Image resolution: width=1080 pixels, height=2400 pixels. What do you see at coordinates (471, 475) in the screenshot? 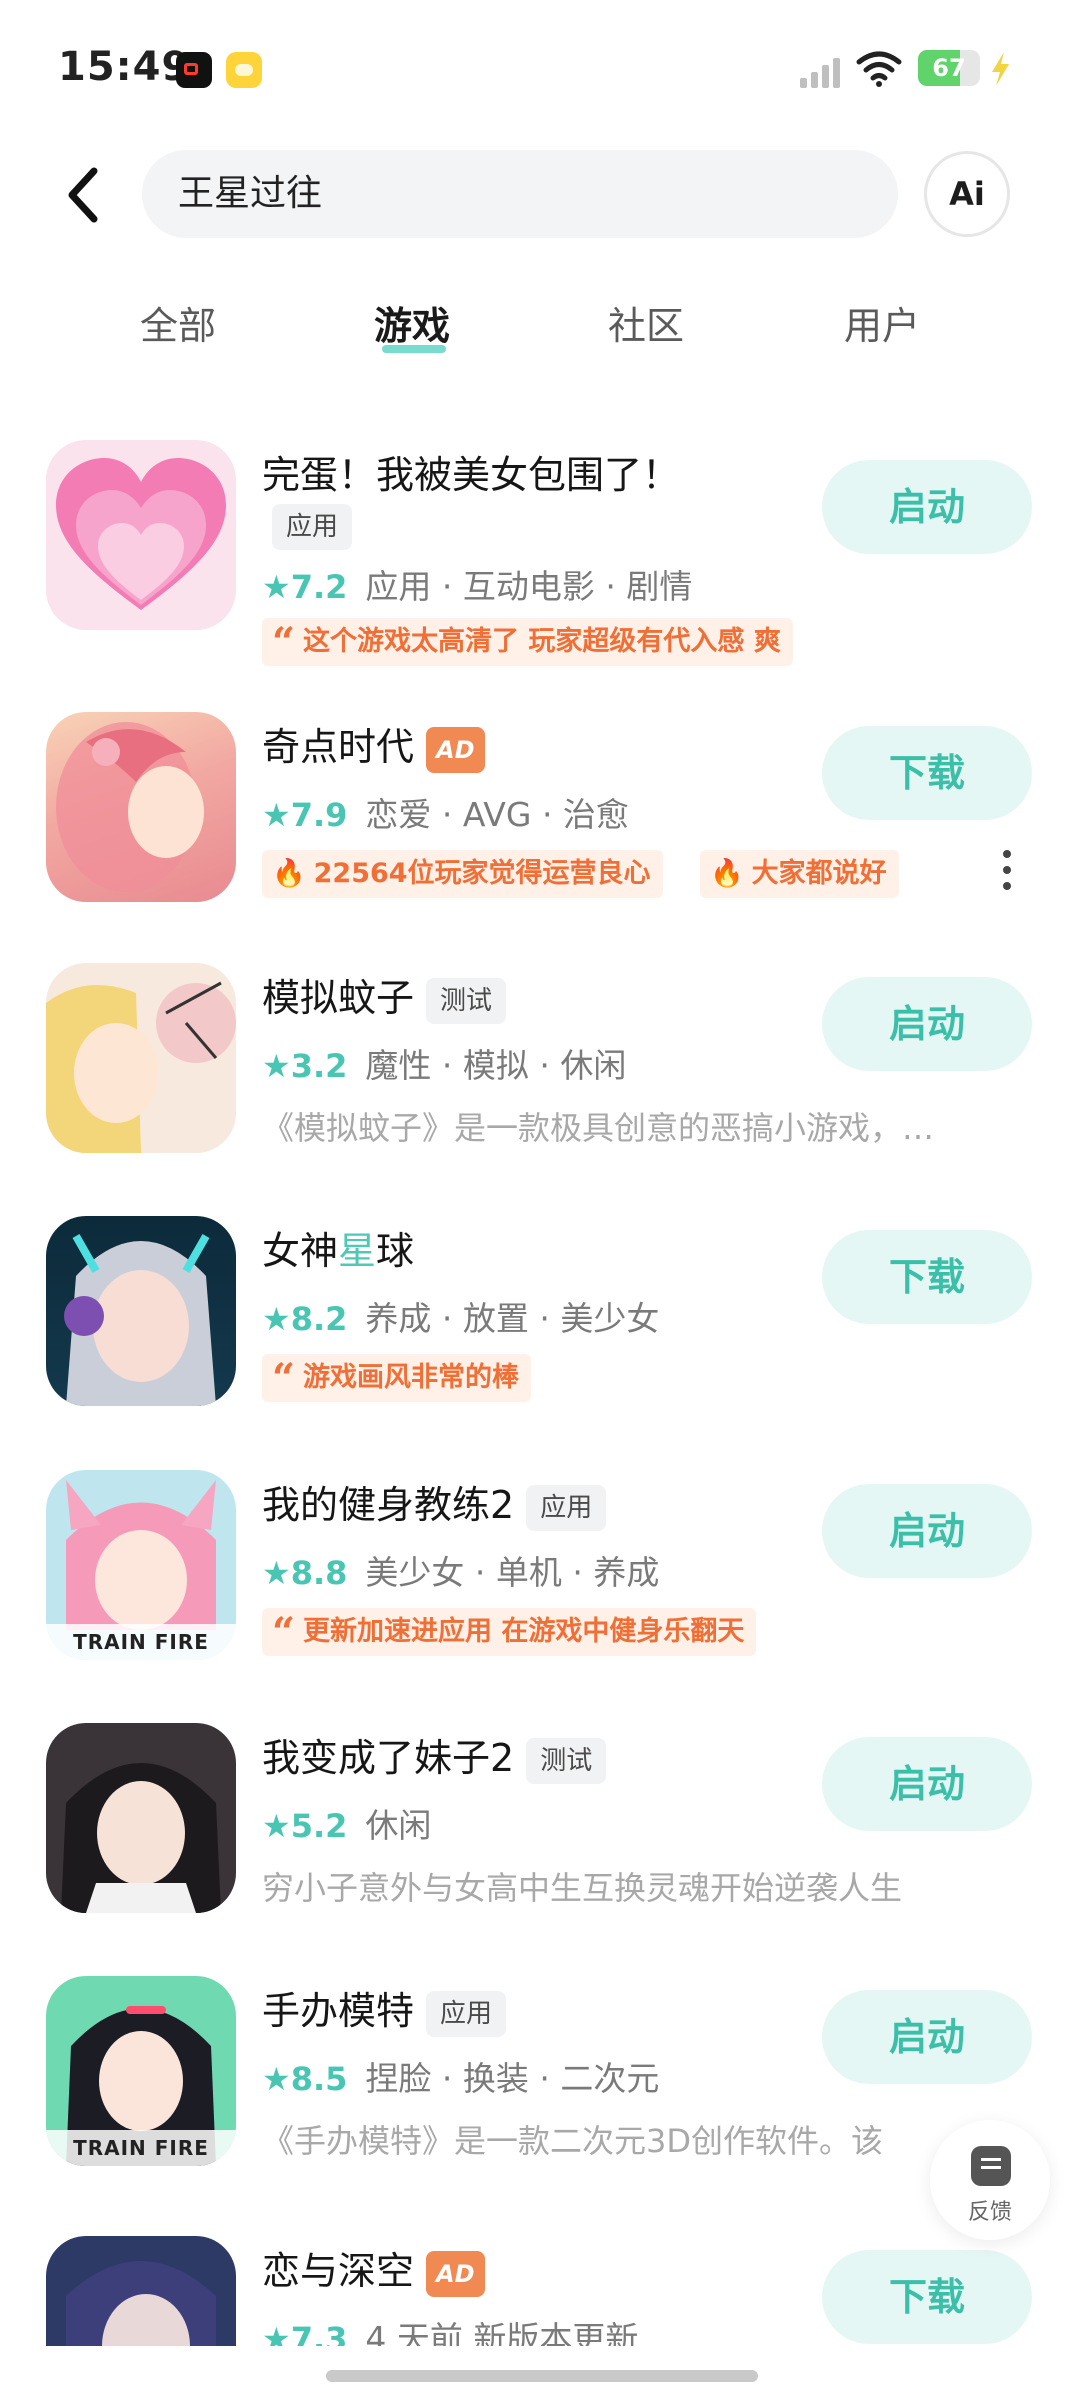
I see `game-title: 完蛋！我被美女包围了！` at bounding box center [471, 475].